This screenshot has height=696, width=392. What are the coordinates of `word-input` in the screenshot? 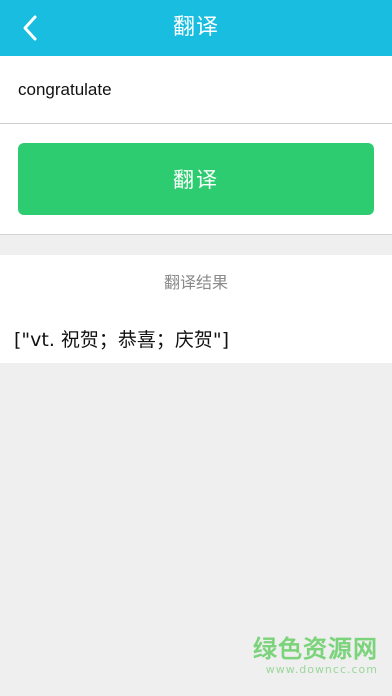 It's located at (193, 90).